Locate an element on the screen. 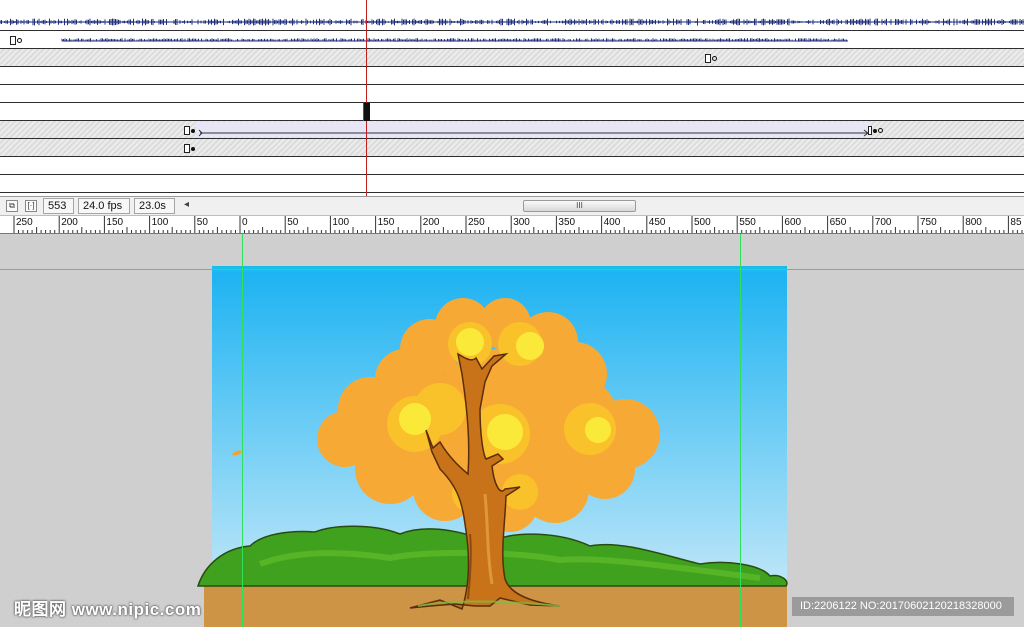  onion-skin-icon: [·] is located at coordinates (31, 206).